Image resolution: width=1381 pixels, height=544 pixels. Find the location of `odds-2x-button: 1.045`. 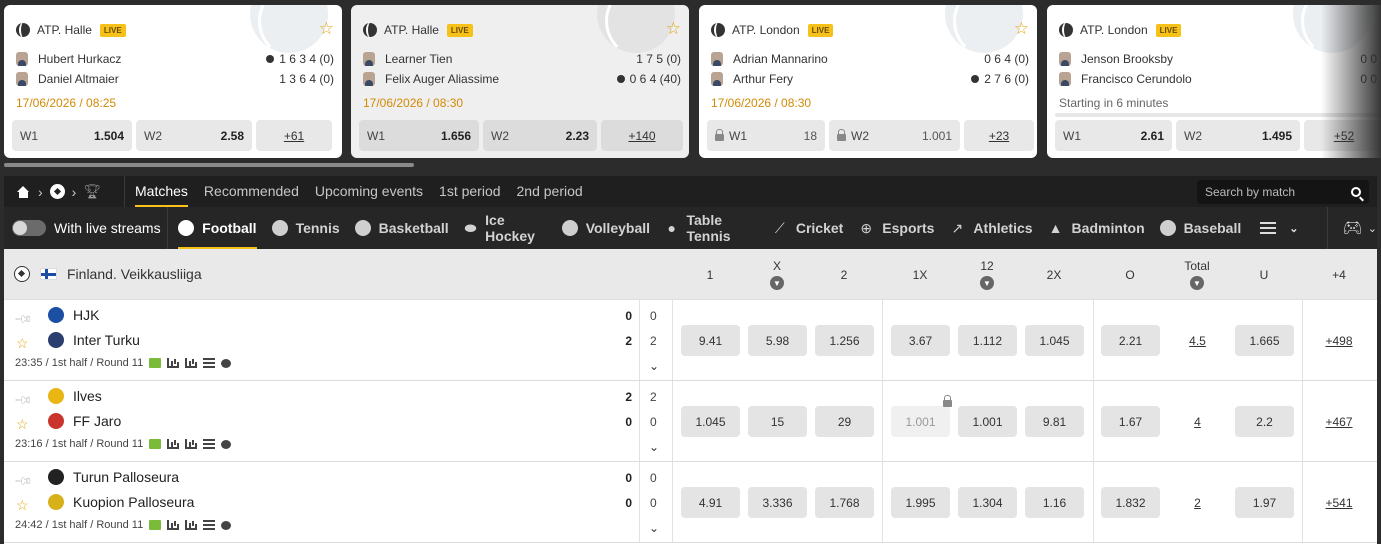

odds-2x-button: 1.045 is located at coordinates (1054, 340).